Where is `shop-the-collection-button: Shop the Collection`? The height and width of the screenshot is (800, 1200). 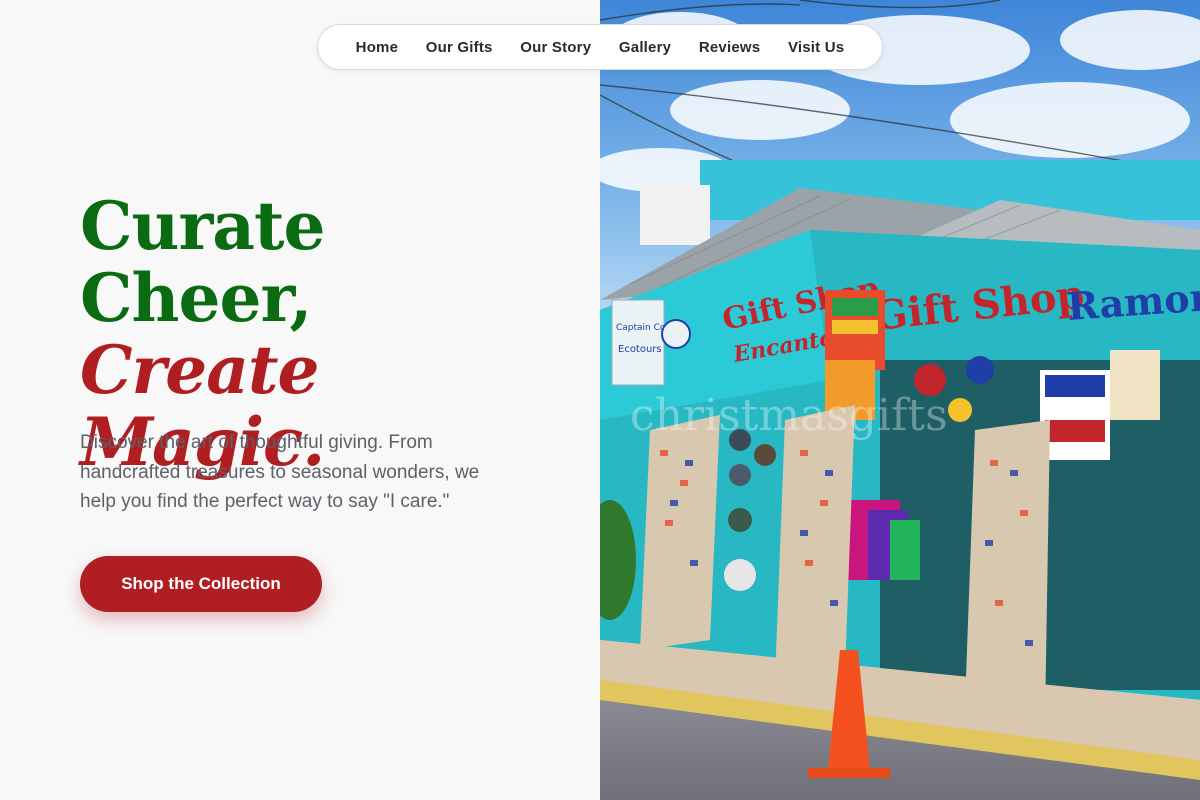
shop-the-collection-button: Shop the Collection is located at coordinates (201, 584).